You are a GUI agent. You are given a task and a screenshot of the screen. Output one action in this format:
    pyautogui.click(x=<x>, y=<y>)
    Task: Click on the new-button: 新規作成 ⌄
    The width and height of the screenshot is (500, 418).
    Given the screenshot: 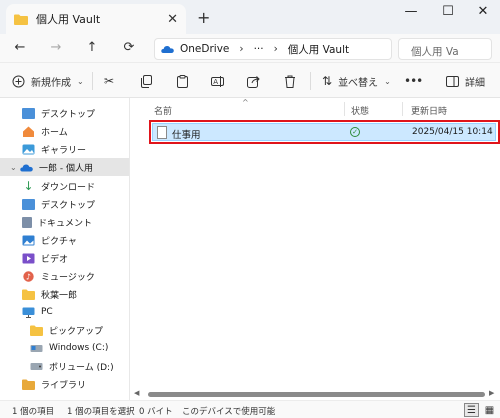 What is the action you would take?
    pyautogui.click(x=48, y=81)
    